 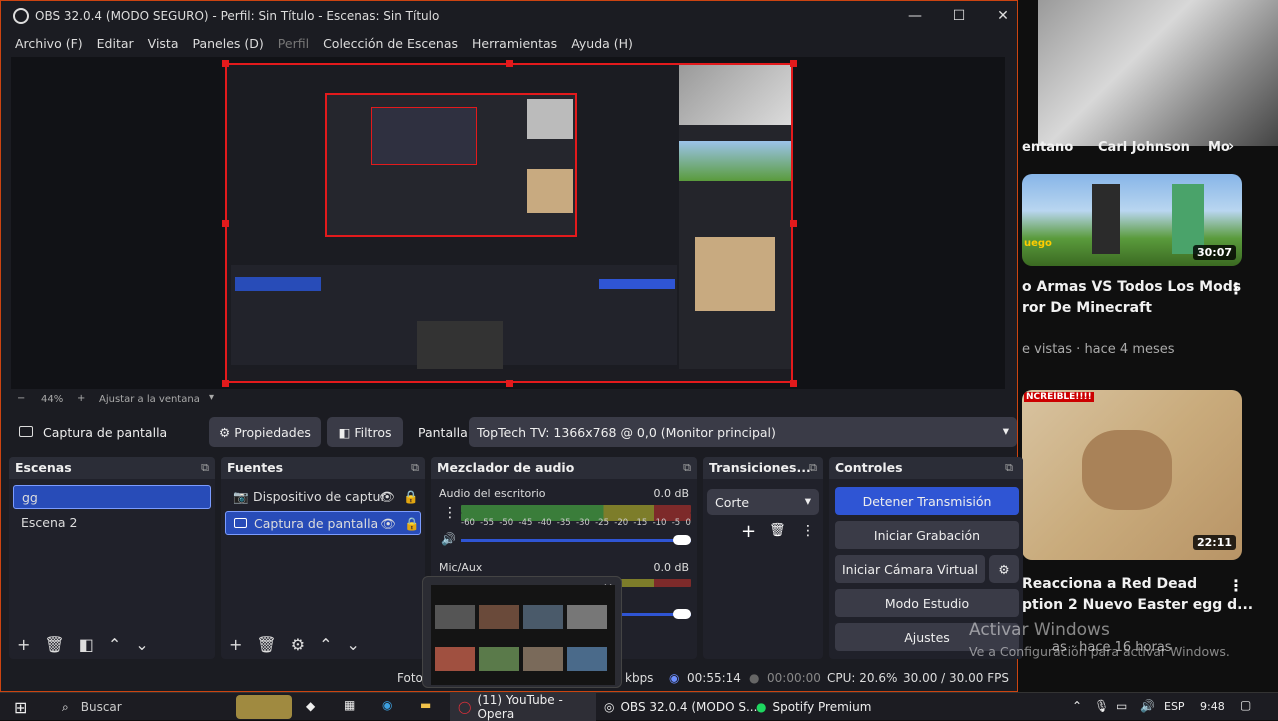 I want to click on source-item: 📷 Dispositivo de captur 👁 🔒, so click(x=323, y=497).